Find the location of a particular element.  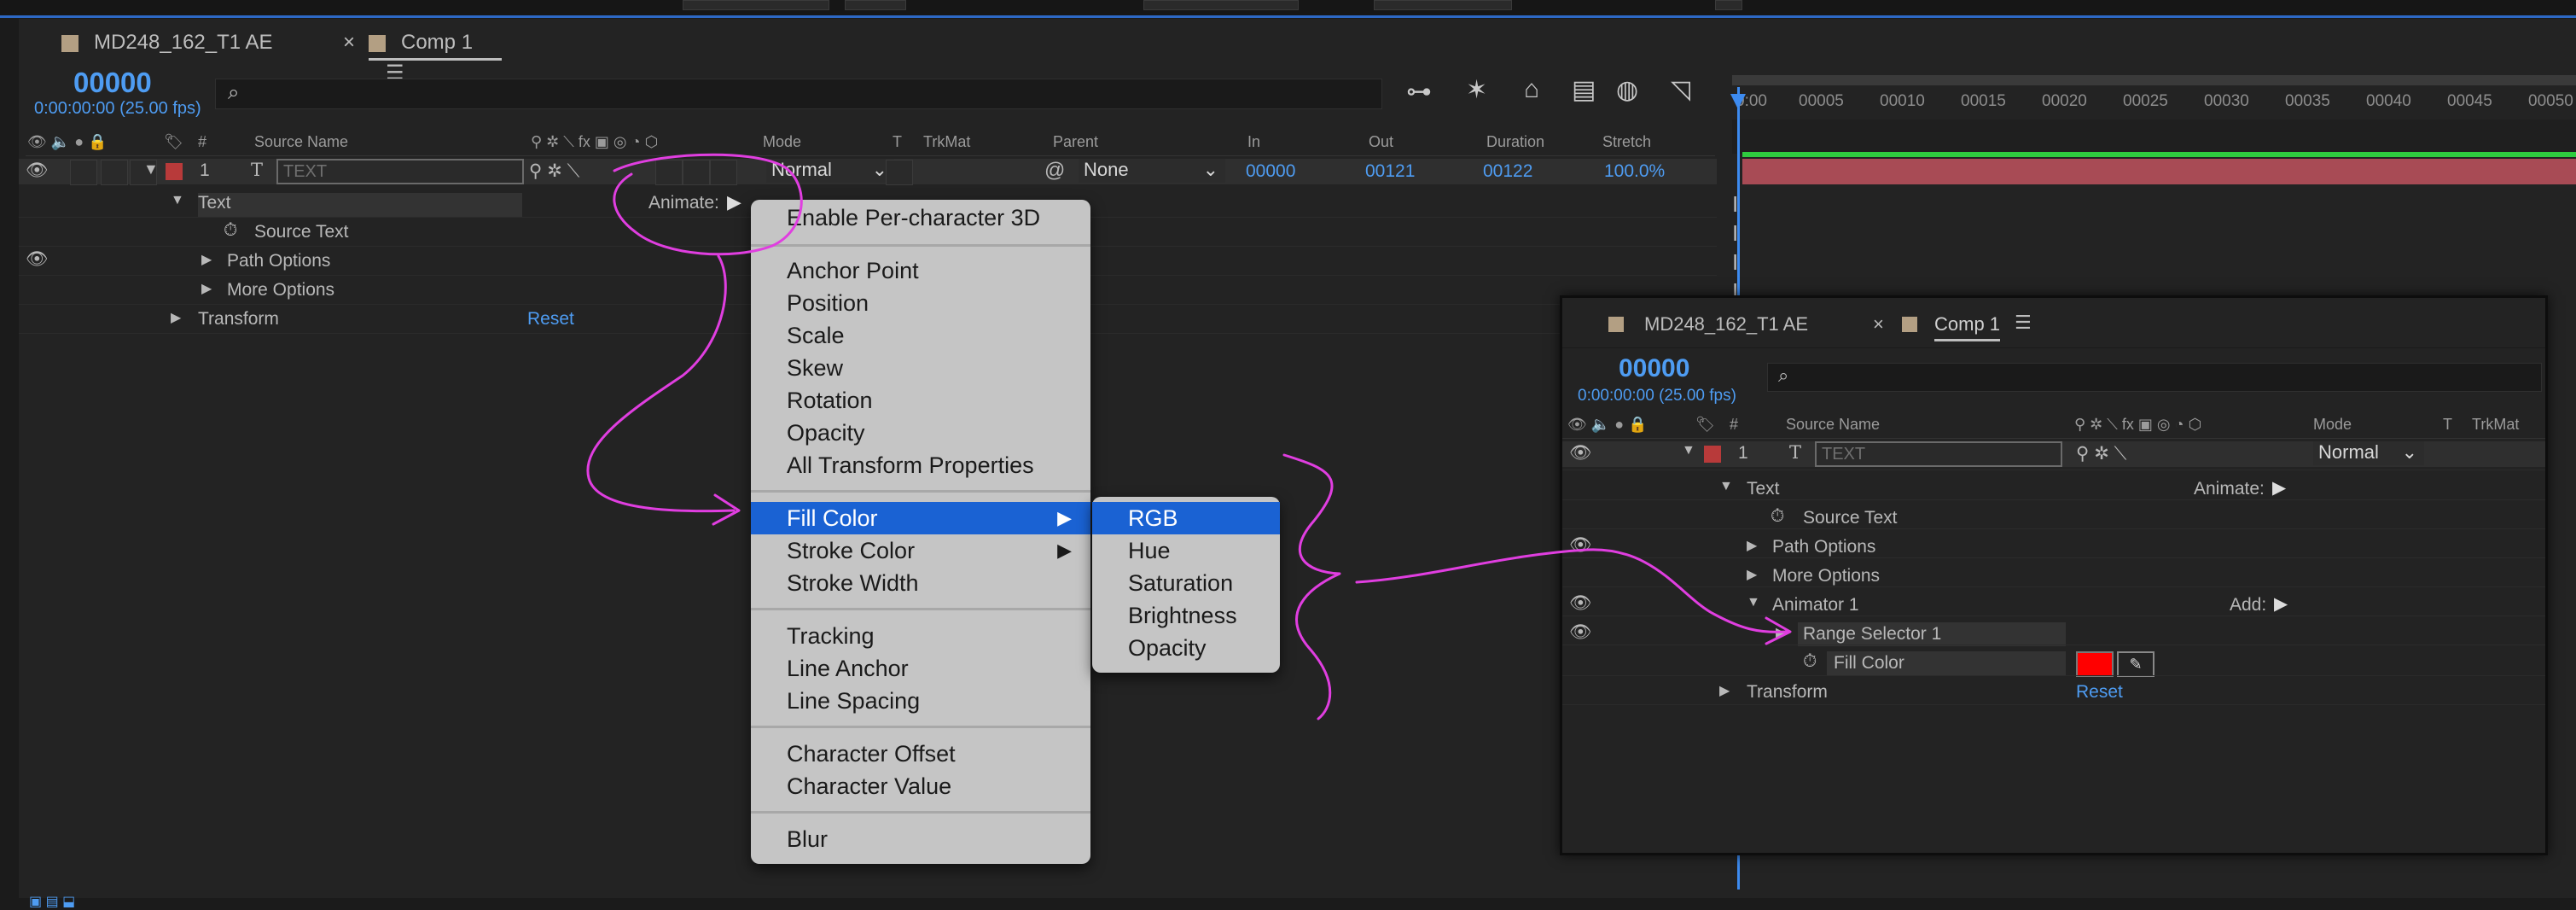

animate-circle-annotation is located at coordinates (708, 204).